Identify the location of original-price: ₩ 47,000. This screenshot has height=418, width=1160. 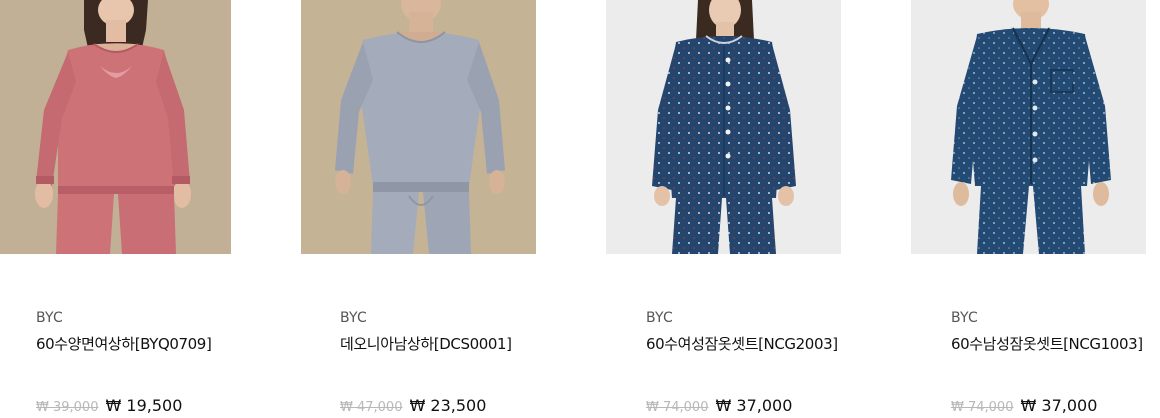
(371, 407).